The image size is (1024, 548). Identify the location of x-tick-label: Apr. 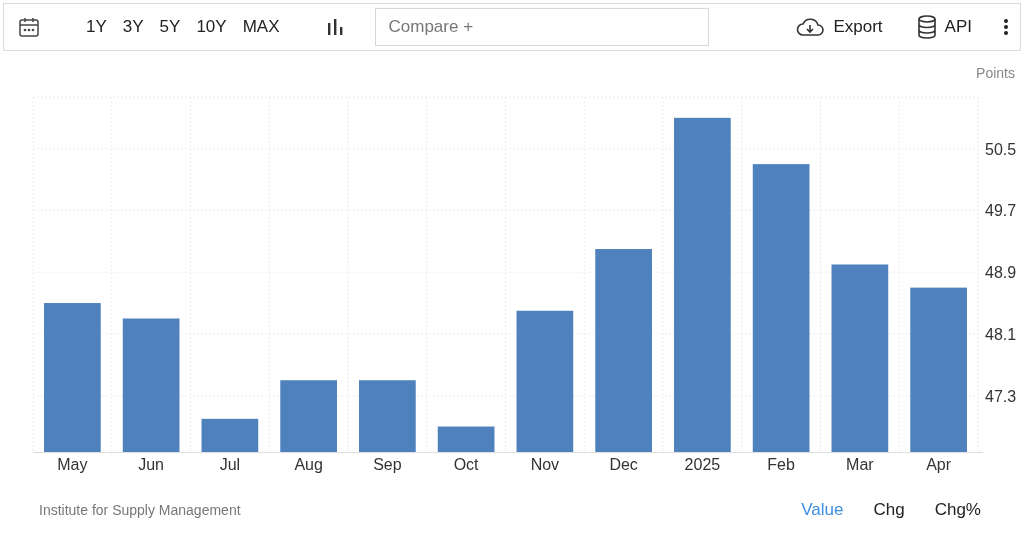
(939, 464).